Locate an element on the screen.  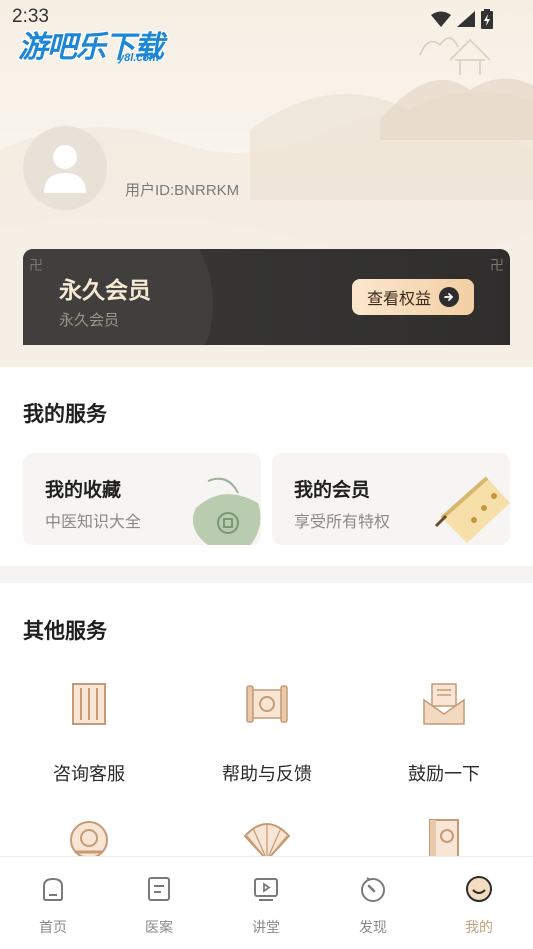
nav-item-home: 首页 is located at coordinates (53, 903).